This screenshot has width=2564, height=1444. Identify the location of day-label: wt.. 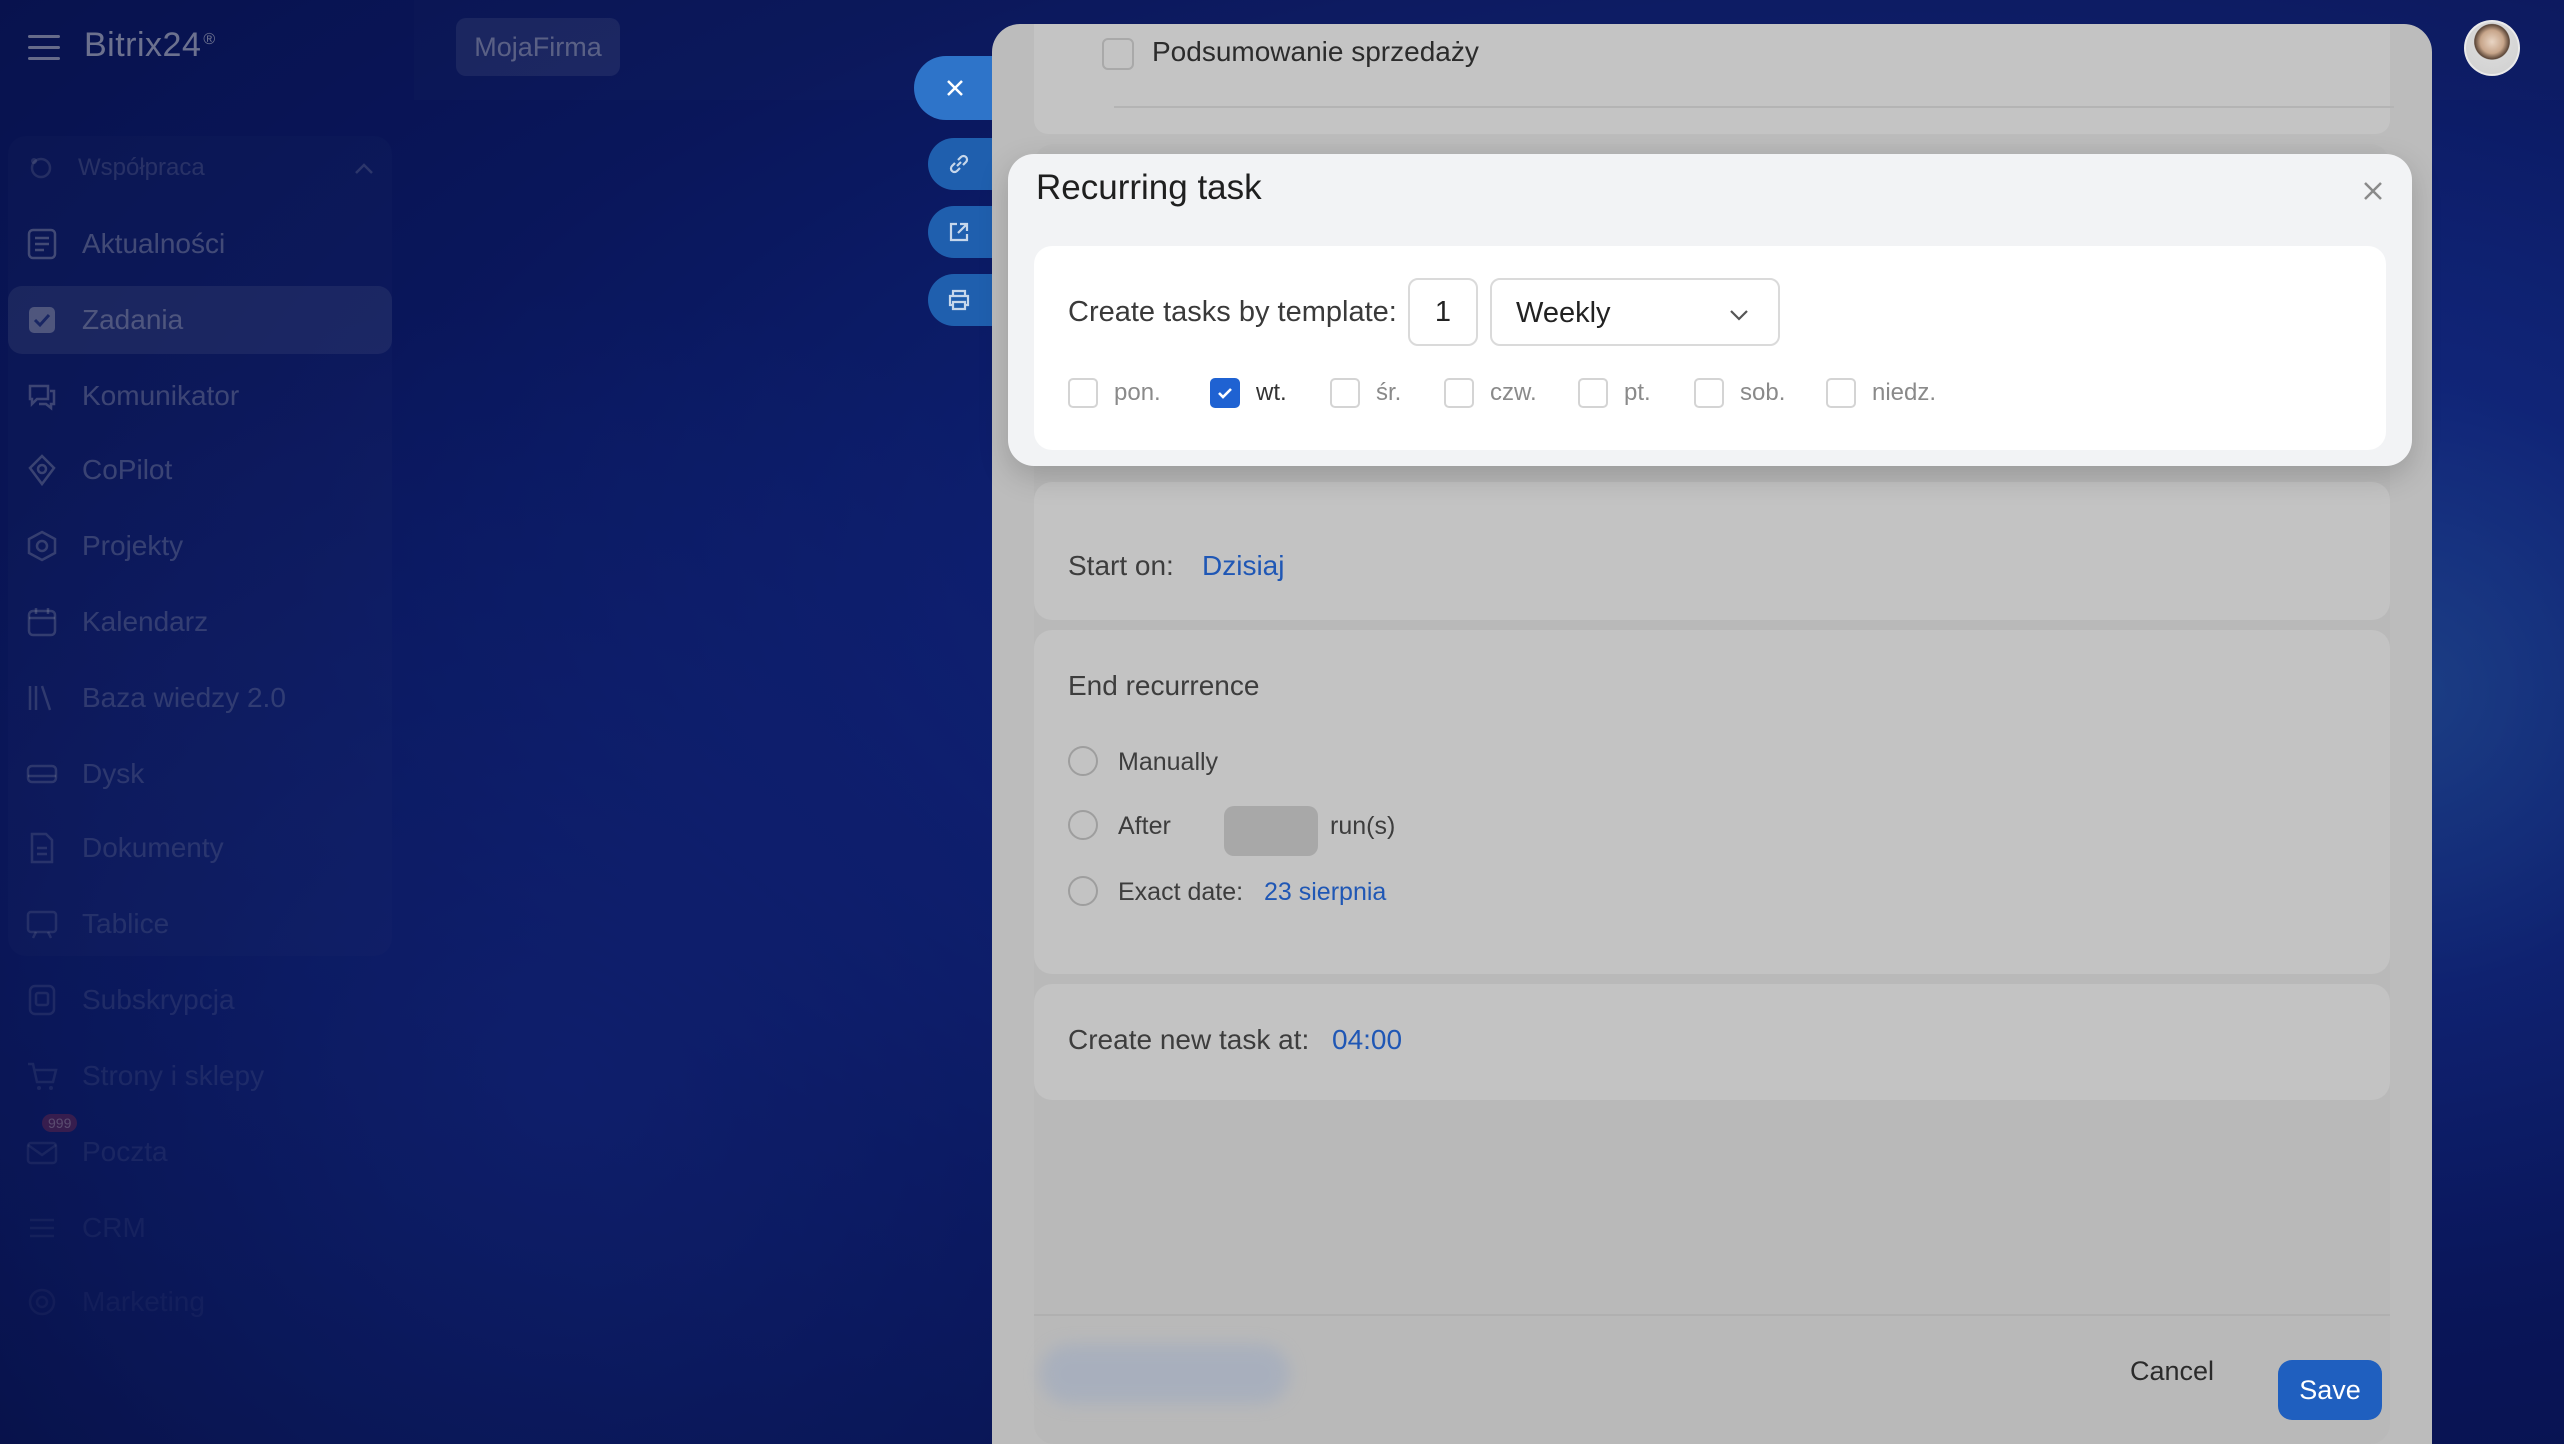
(1271, 392).